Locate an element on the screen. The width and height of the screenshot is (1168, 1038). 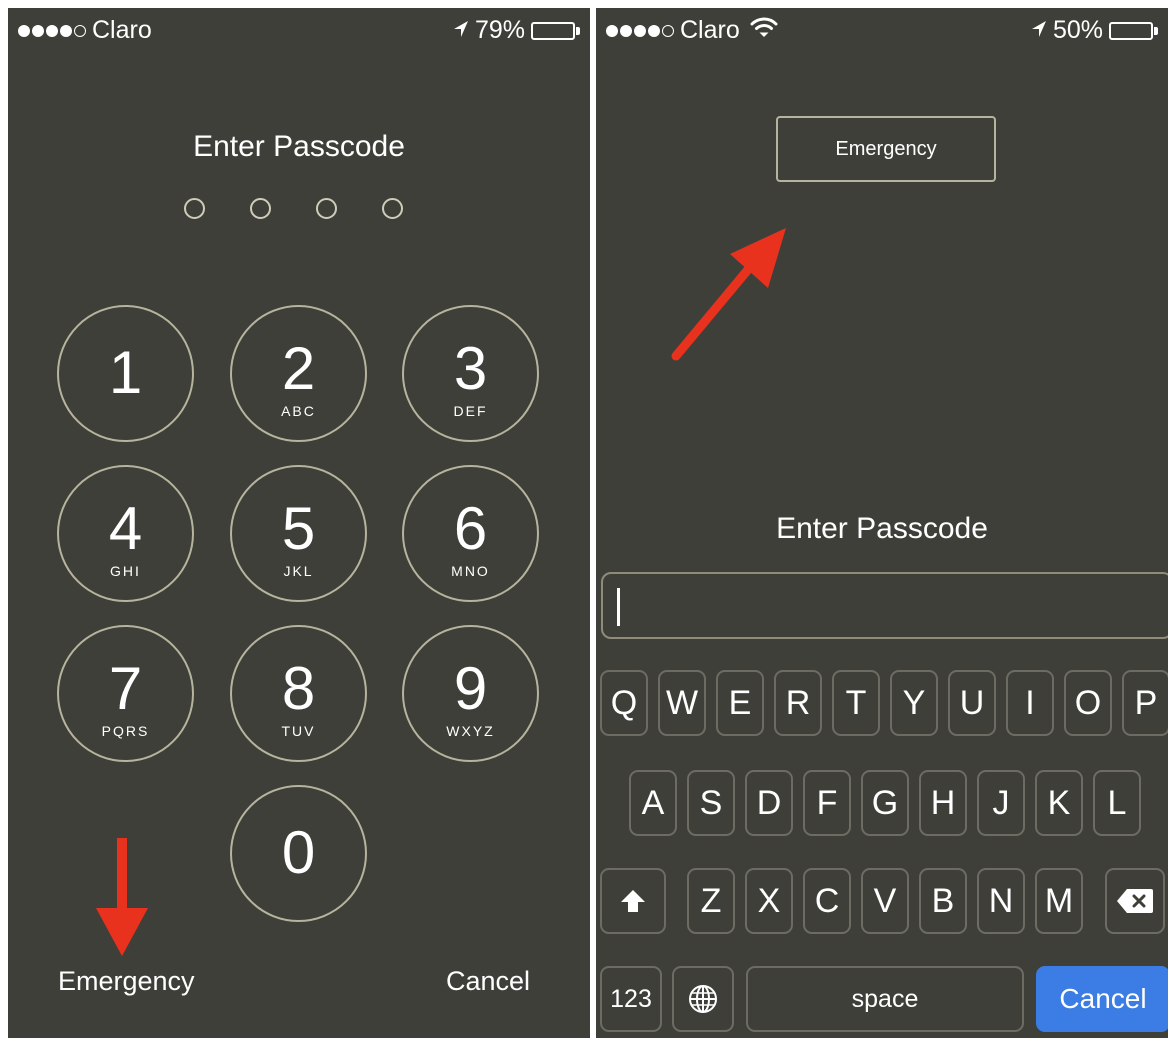
status-right: 50% is located at coordinates (1094, 30).